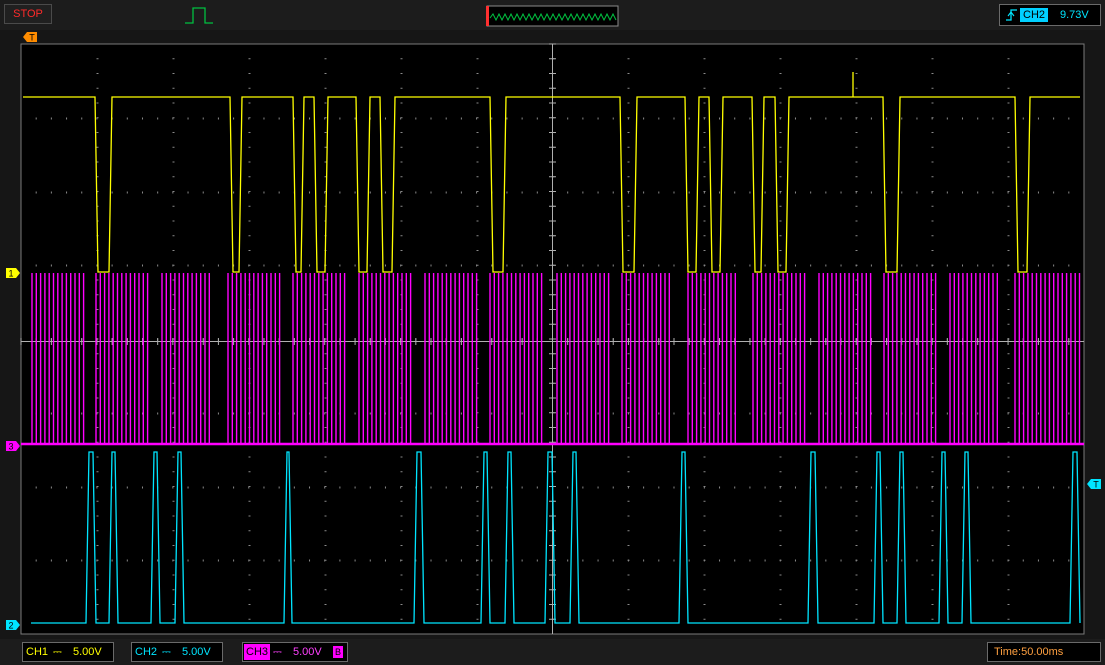  What do you see at coordinates (338, 652) in the screenshot?
I see `ch3-bandwidth-badge: B` at bounding box center [338, 652].